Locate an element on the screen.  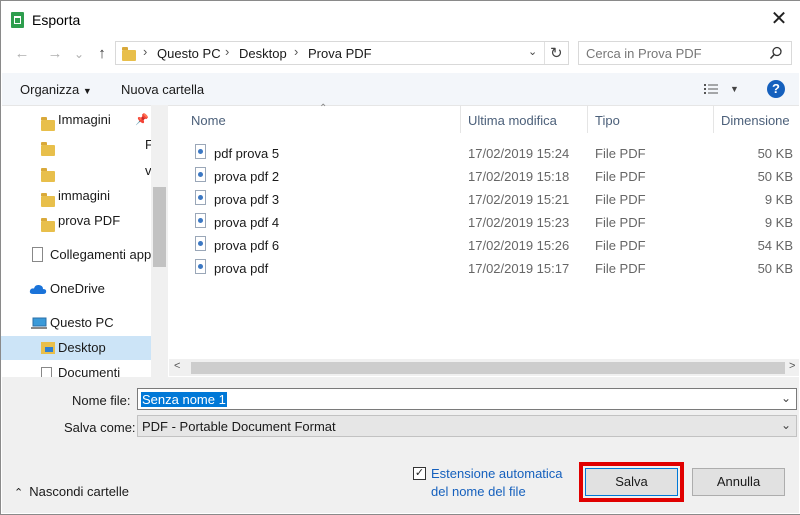
forward-arrow-icon: → is located at coordinates (55, 54).